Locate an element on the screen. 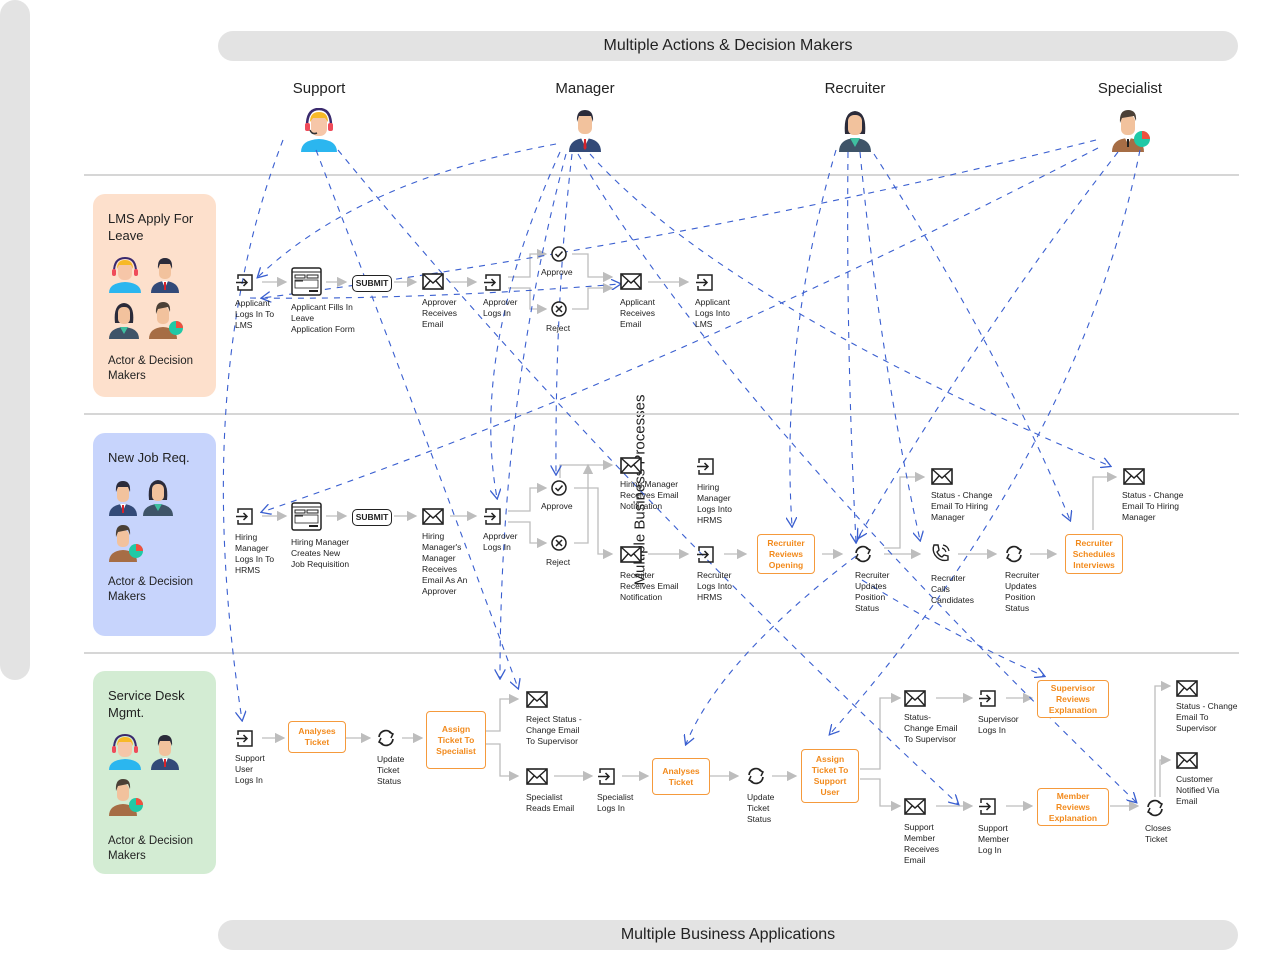 Image resolution: width=1280 pixels, height=979 pixels. step-label: Hiring Manager Logs In To HRMS is located at coordinates (255, 553).